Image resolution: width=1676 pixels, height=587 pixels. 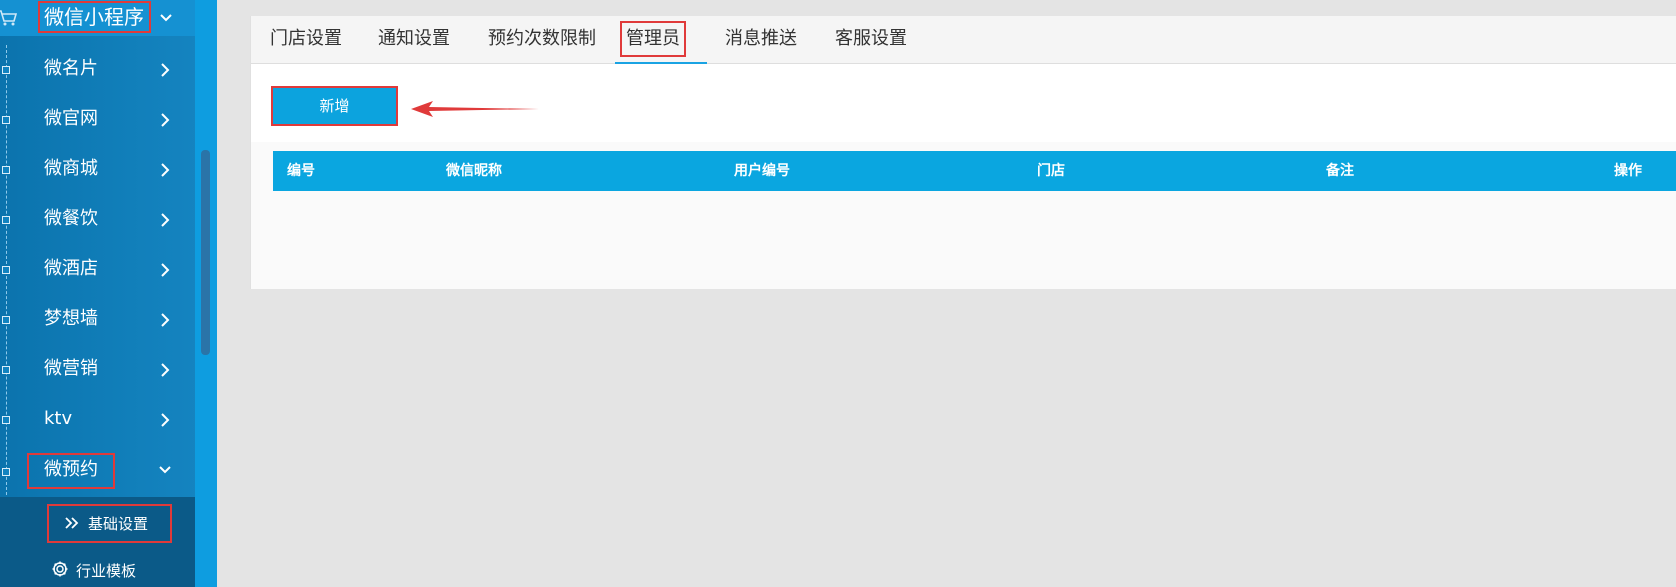 I want to click on sidebar-item-catering: 微餐饮, so click(x=97, y=220).